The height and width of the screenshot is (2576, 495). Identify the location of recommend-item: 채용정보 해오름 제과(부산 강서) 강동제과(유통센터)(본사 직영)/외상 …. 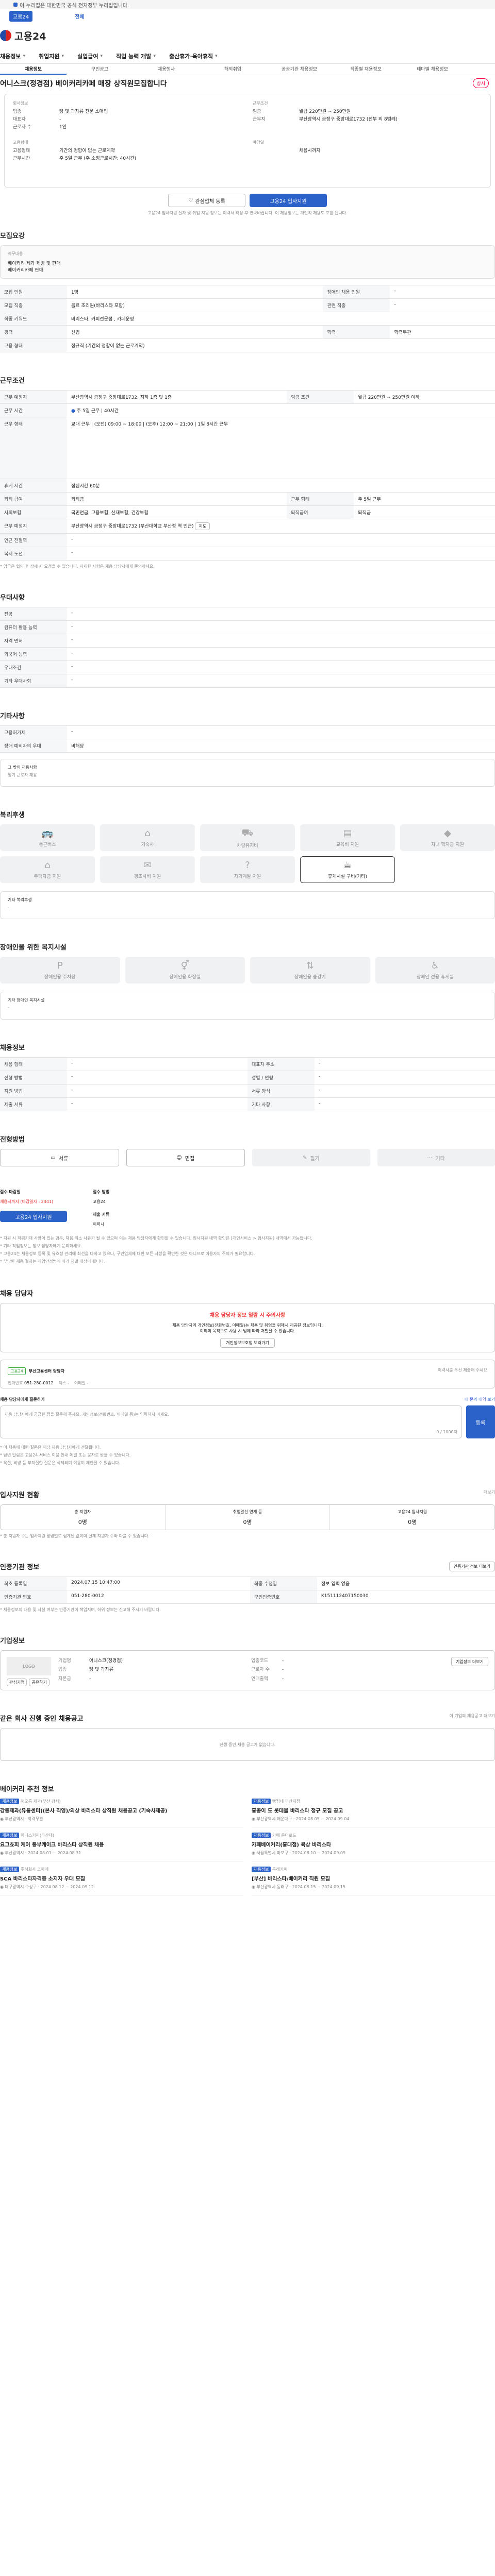
(122, 1813).